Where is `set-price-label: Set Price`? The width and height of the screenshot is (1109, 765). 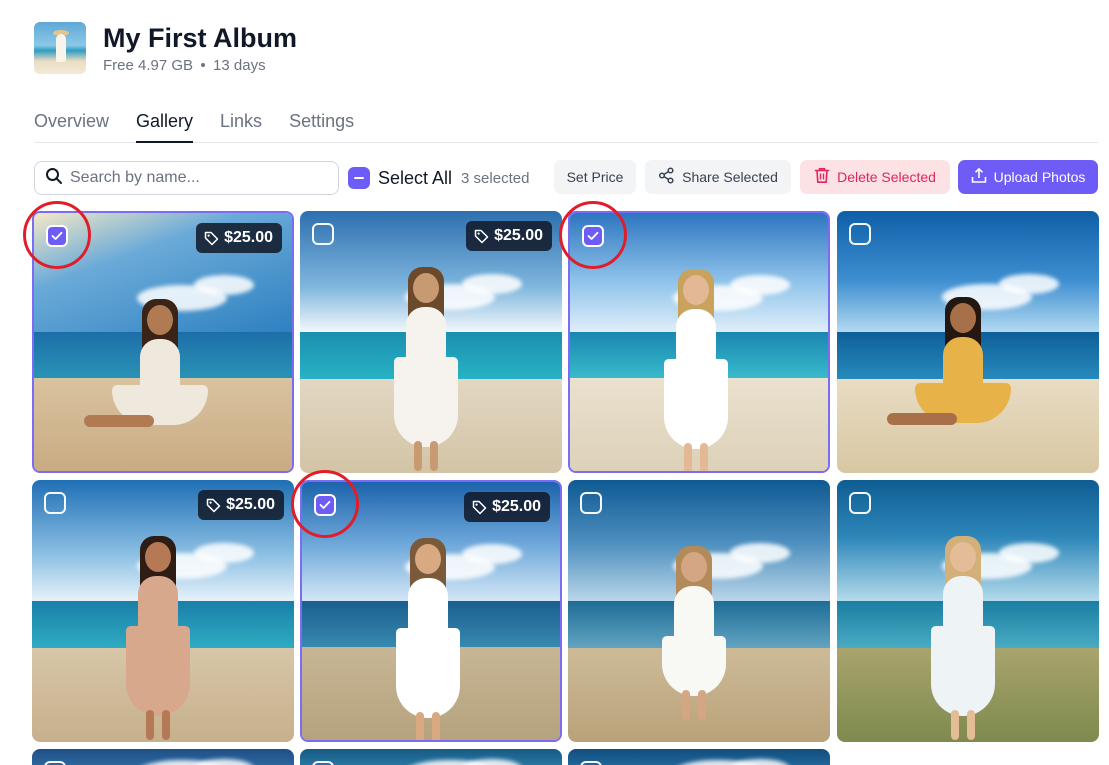 set-price-label: Set Price is located at coordinates (595, 177).